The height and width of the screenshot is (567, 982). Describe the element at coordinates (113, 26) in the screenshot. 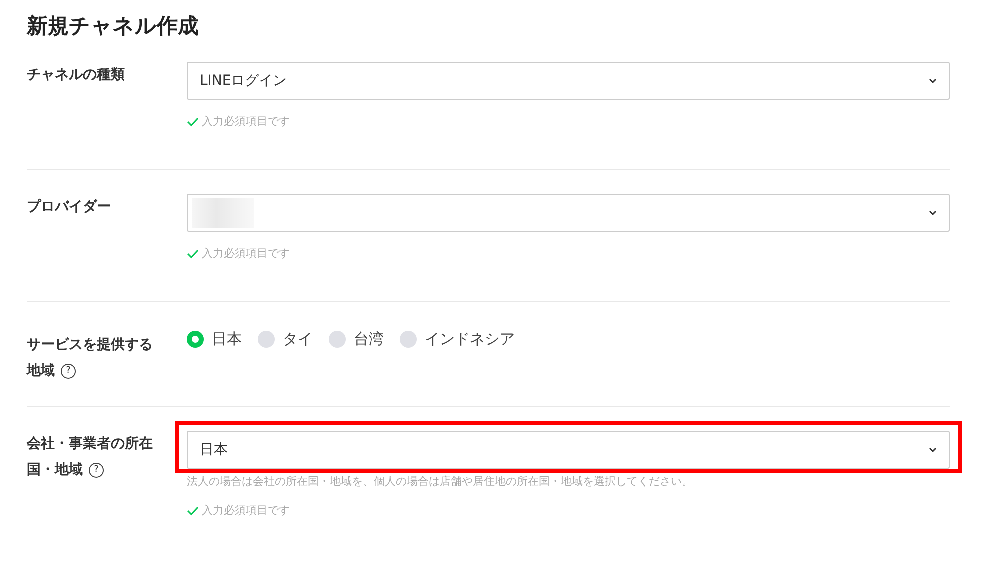

I see `page-title: 新規チャネル作成` at that location.